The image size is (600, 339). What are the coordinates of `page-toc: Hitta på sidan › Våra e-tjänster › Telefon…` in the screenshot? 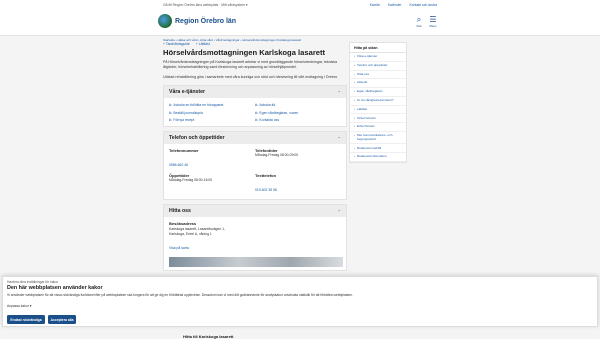 It's located at (378, 102).